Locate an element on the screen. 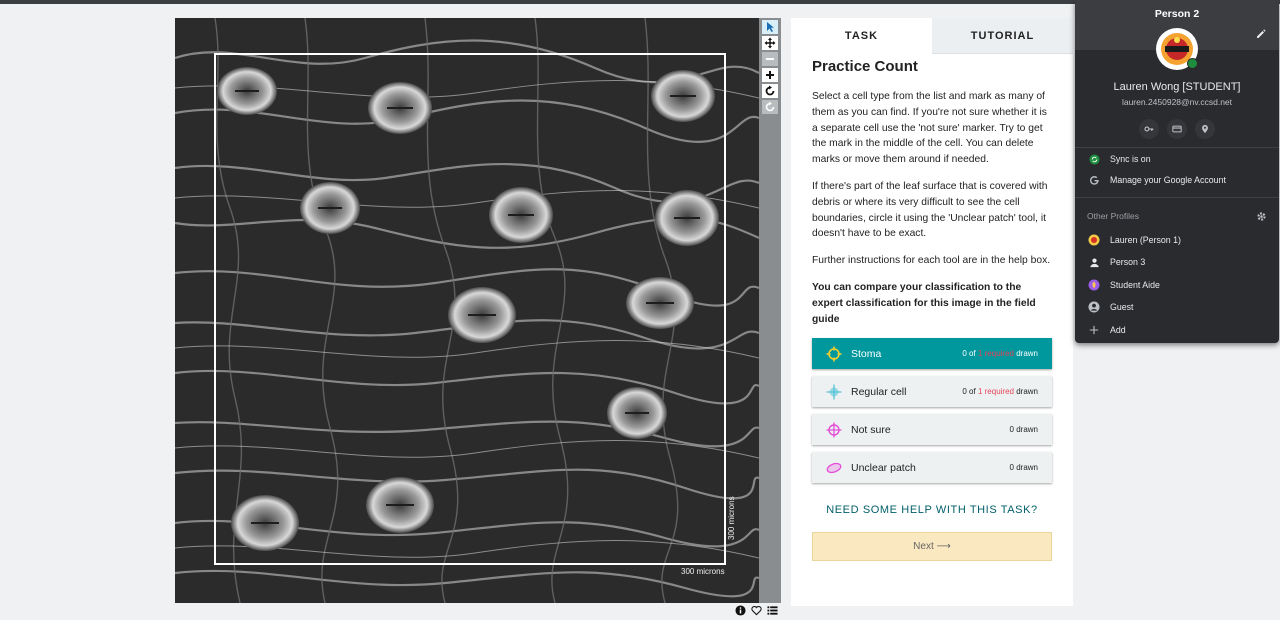 The width and height of the screenshot is (1280, 620). guest-icon is located at coordinates (1094, 307).